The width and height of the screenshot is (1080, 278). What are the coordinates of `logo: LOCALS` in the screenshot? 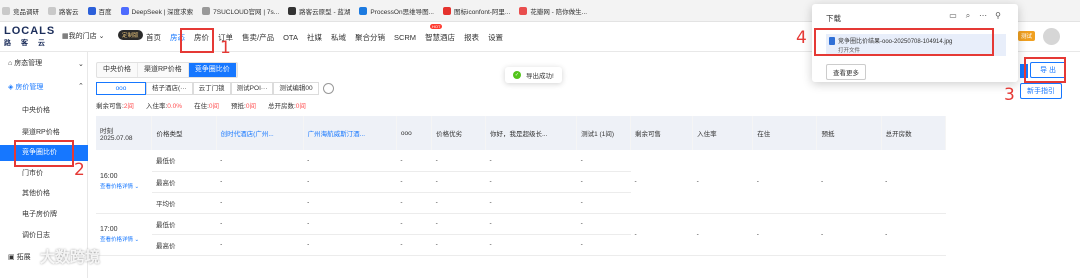 It's located at (30, 31).